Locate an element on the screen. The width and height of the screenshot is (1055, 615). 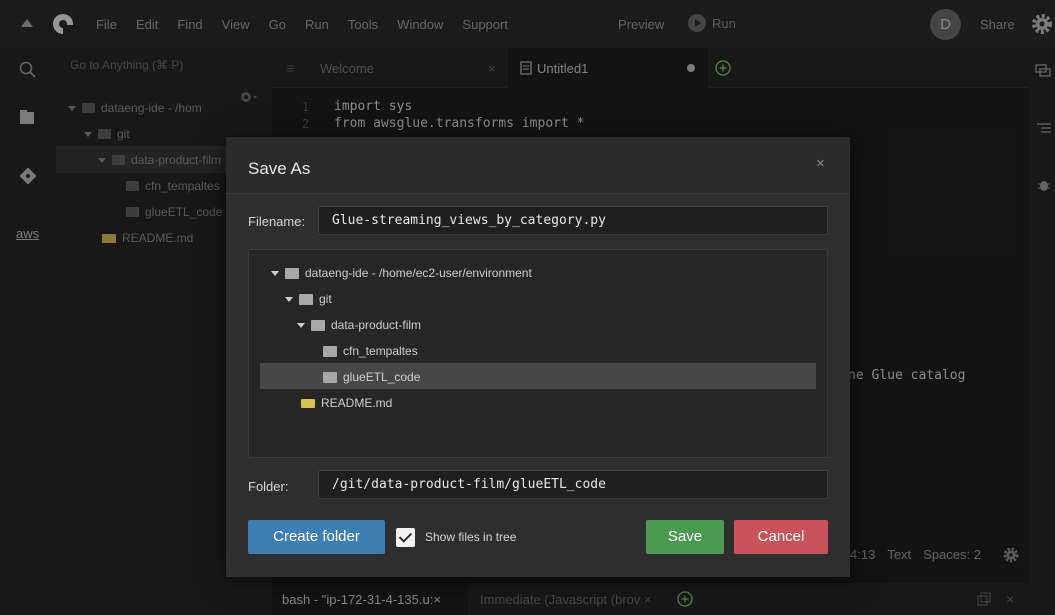
filename-input: Glue-streaming_views_by_category.py is located at coordinates (573, 220).